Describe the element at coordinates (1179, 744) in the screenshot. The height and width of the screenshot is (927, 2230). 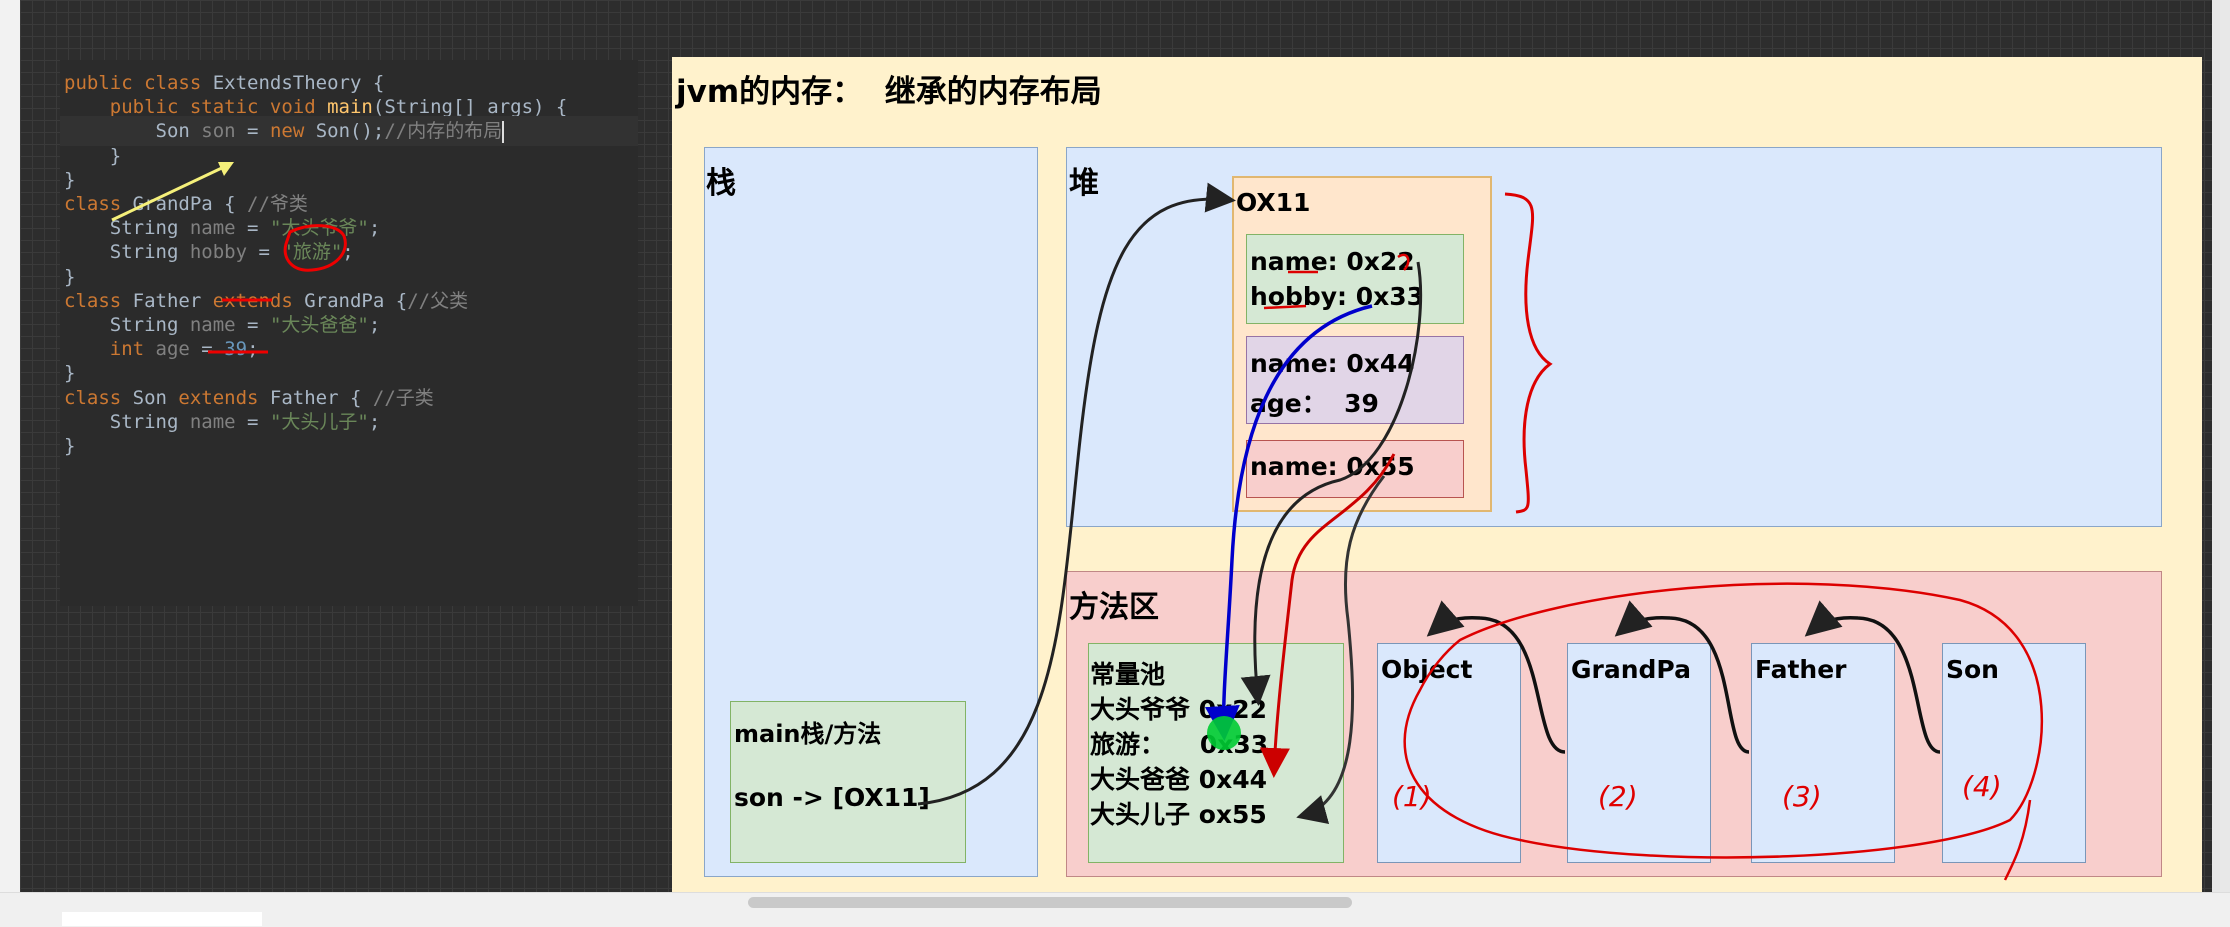
I see `constant-pool-entry: 旅游： 0x33` at that location.